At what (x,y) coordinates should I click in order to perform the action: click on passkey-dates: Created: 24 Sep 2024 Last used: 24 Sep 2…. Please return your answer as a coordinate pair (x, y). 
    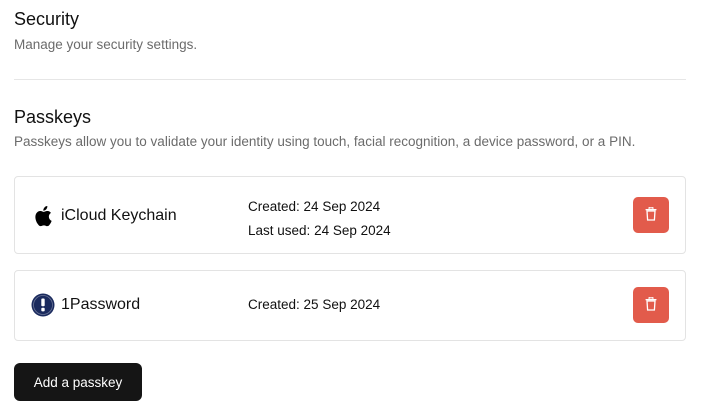
    Looking at the image, I should click on (319, 219).